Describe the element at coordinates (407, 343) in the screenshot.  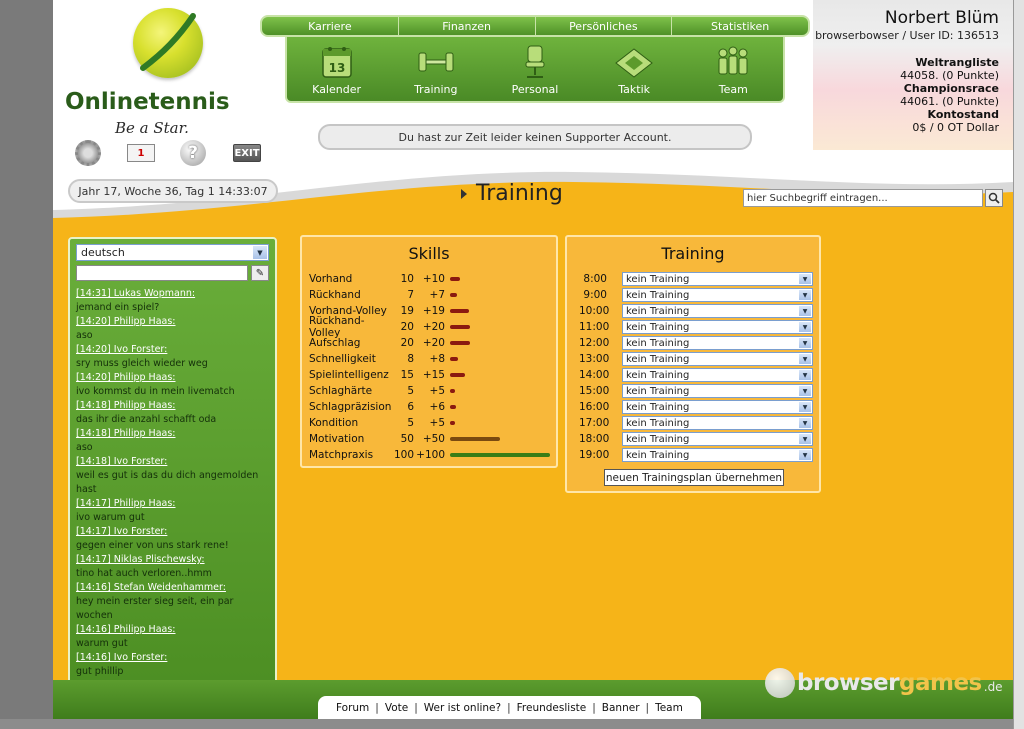
I see `skill-value: 20` at that location.